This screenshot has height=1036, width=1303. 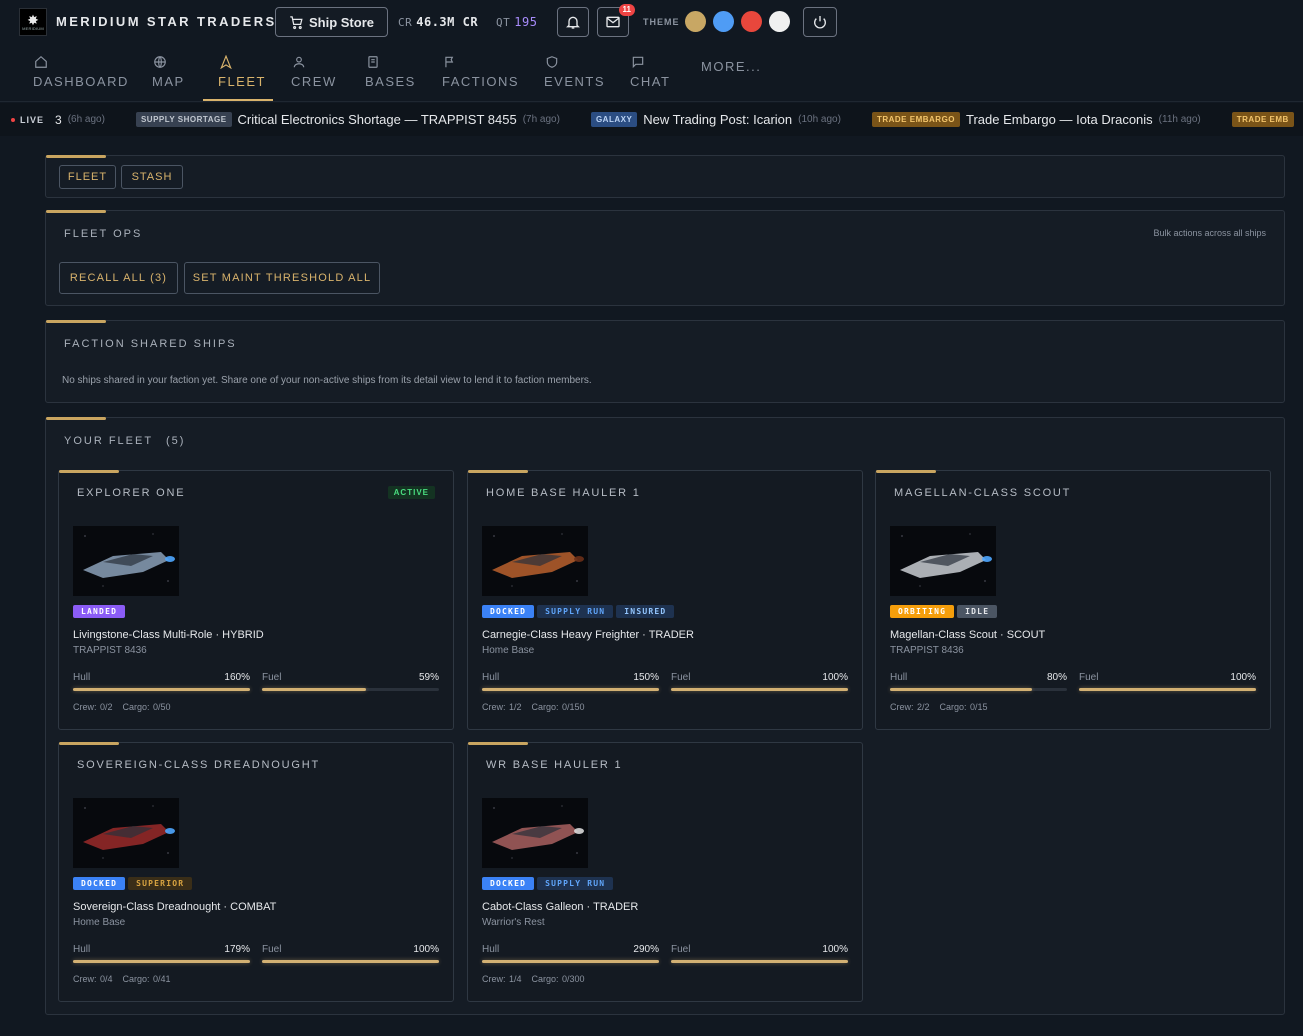 What do you see at coordinates (574, 73) in the screenshot?
I see `nav-events: EVENTS` at bounding box center [574, 73].